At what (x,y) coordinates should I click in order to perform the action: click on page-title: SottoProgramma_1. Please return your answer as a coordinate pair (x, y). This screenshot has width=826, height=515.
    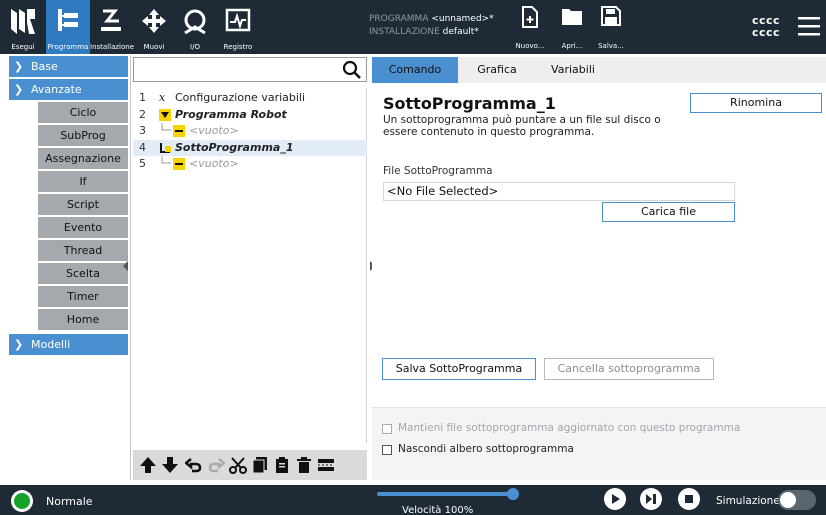
    Looking at the image, I should click on (469, 103).